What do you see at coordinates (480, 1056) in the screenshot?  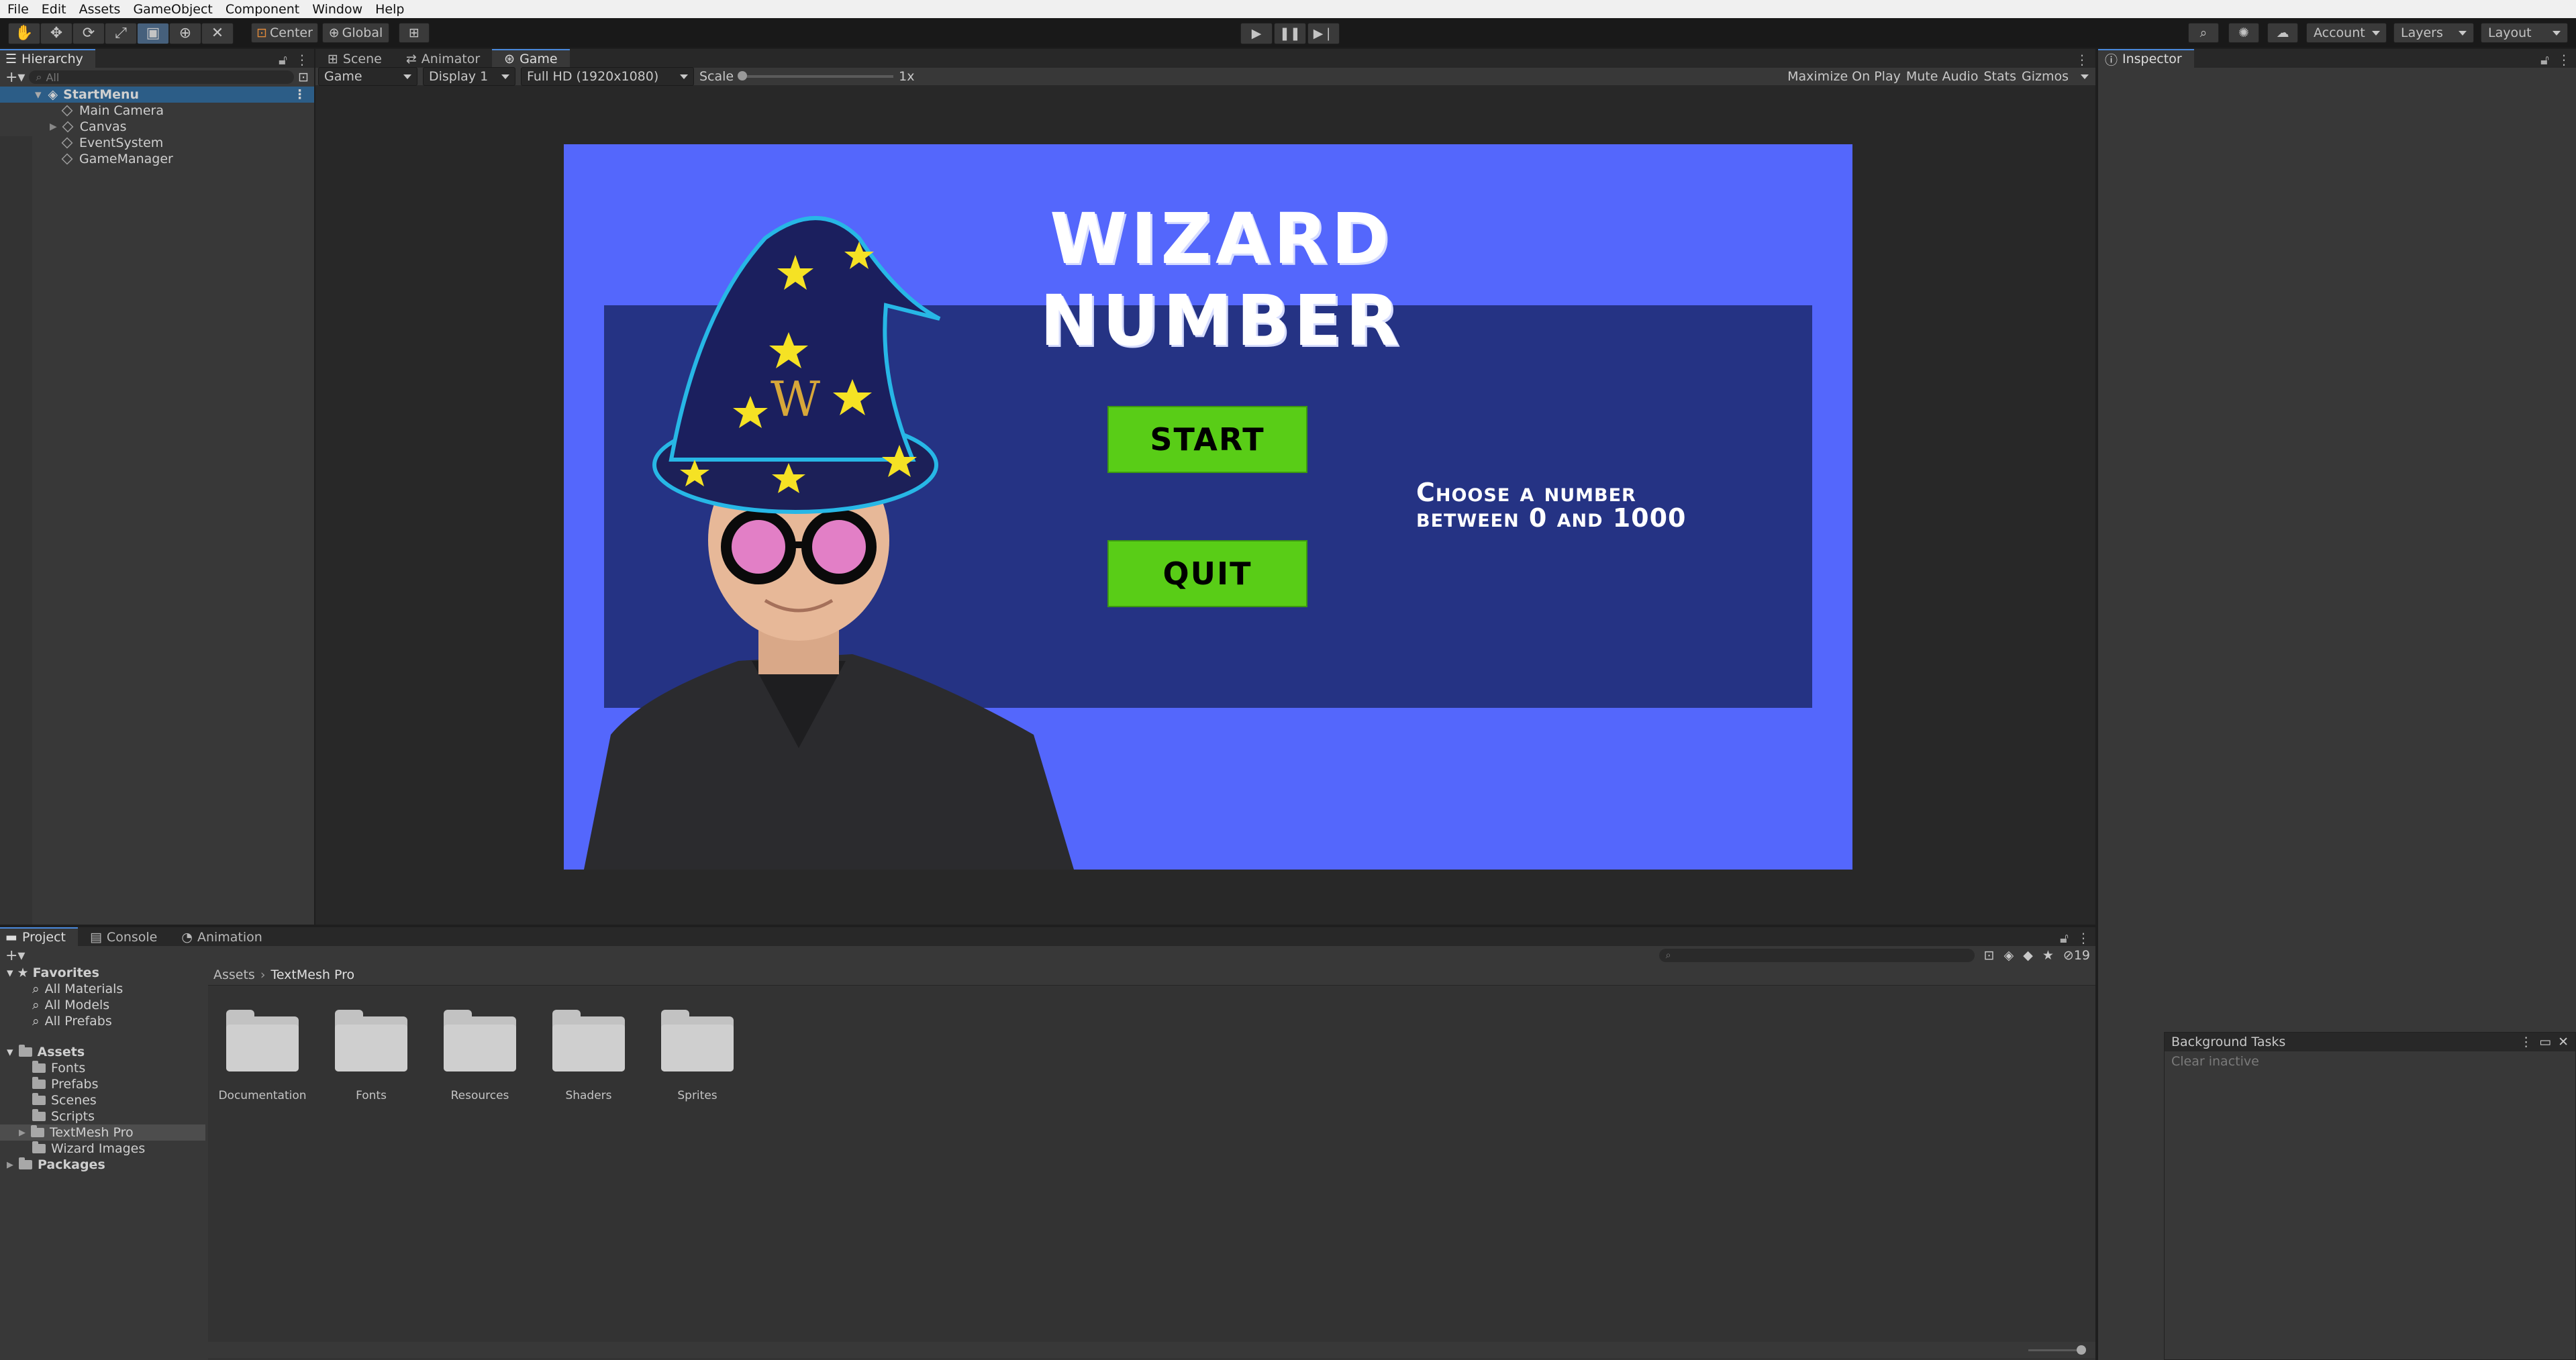 I see `folder-item: Resources` at bounding box center [480, 1056].